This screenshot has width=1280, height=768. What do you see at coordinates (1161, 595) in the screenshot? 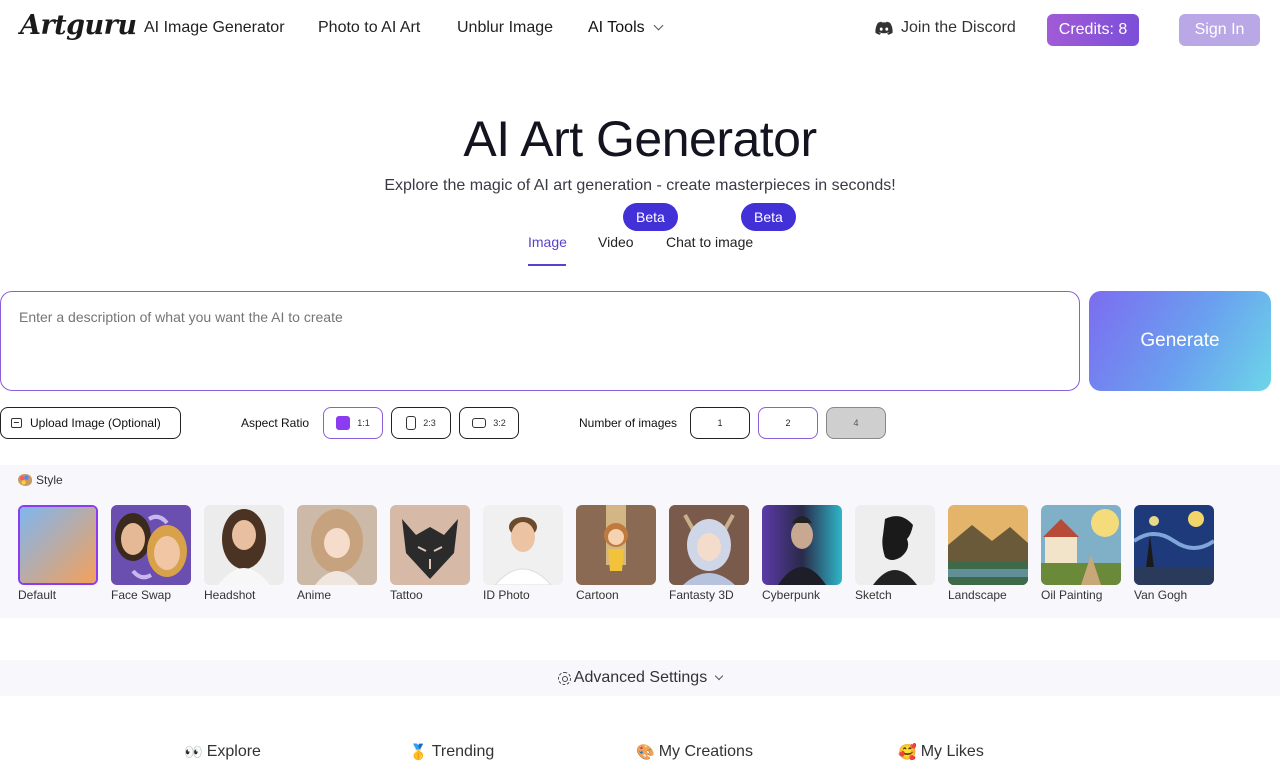
I see `style-label: Van Gogh` at bounding box center [1161, 595].